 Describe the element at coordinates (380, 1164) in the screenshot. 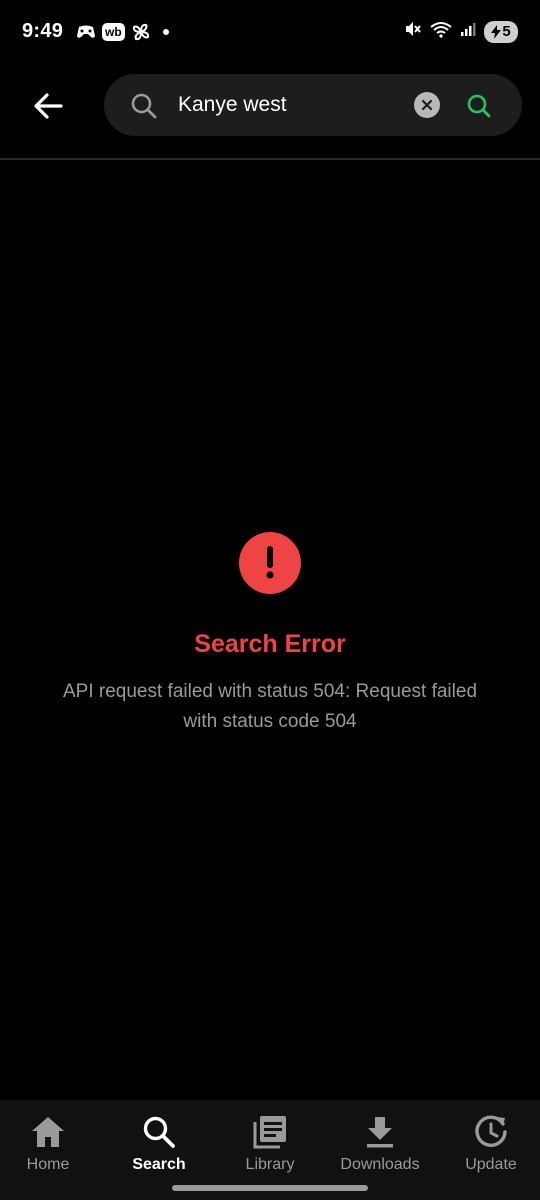

I see `nav-label-downloads: Downloads` at that location.